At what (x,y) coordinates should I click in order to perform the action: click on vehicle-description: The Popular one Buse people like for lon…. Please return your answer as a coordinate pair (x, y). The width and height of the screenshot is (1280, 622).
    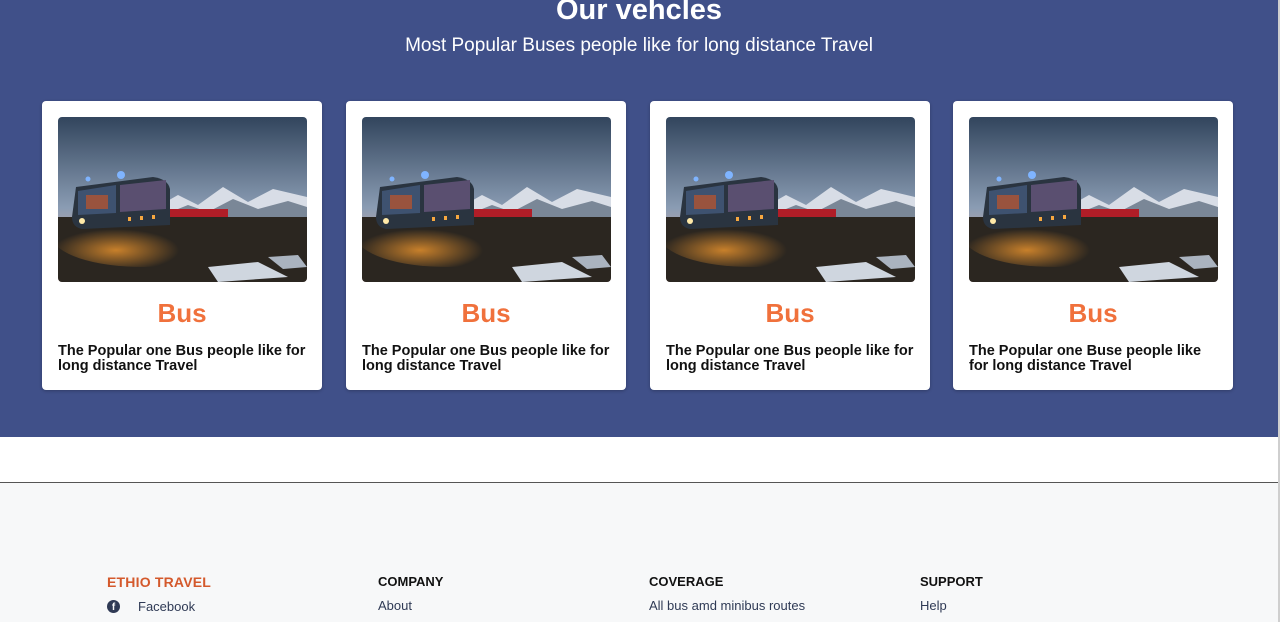
    Looking at the image, I should click on (1085, 358).